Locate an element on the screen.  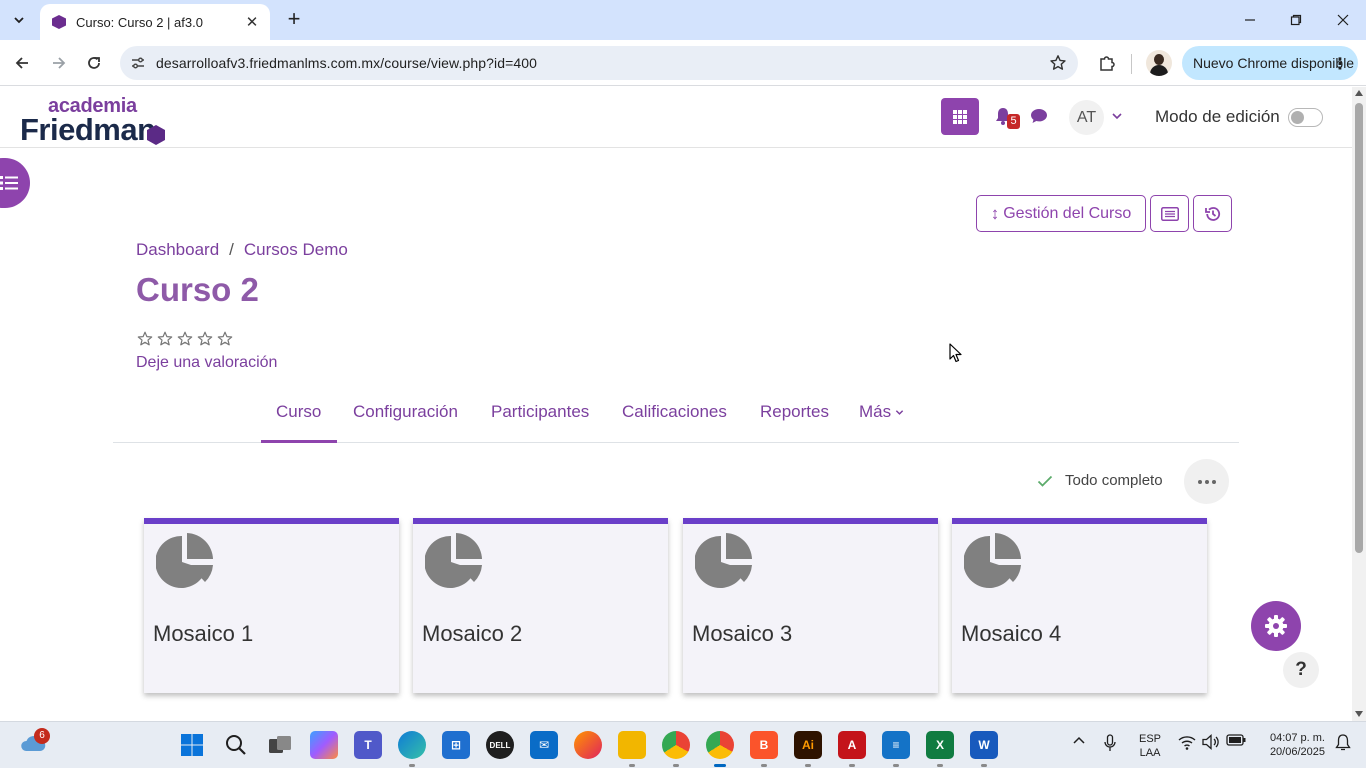
windows-logo-icon is located at coordinates (192, 745).